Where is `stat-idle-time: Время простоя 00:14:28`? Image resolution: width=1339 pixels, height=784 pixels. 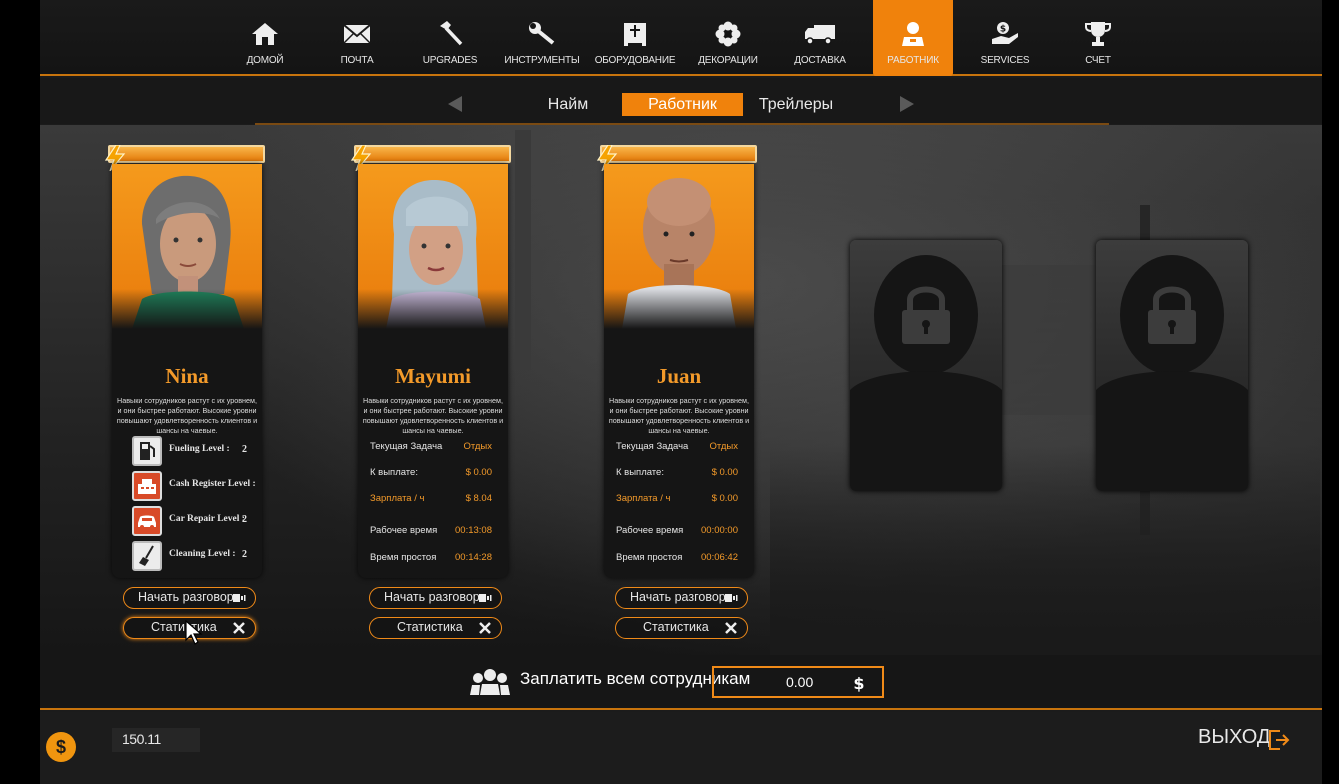 stat-idle-time: Время простоя 00:14:28 is located at coordinates (435, 559).